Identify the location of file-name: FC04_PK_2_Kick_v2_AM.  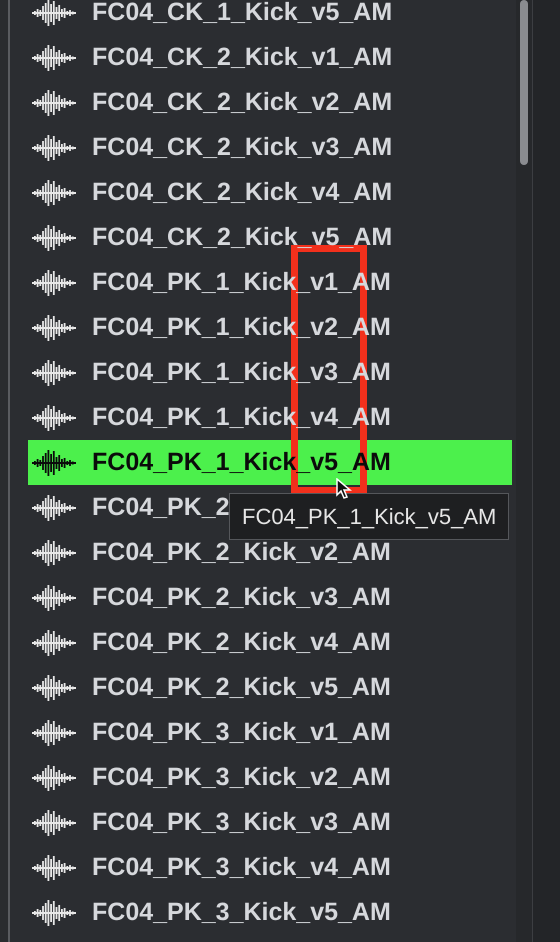
(241, 552).